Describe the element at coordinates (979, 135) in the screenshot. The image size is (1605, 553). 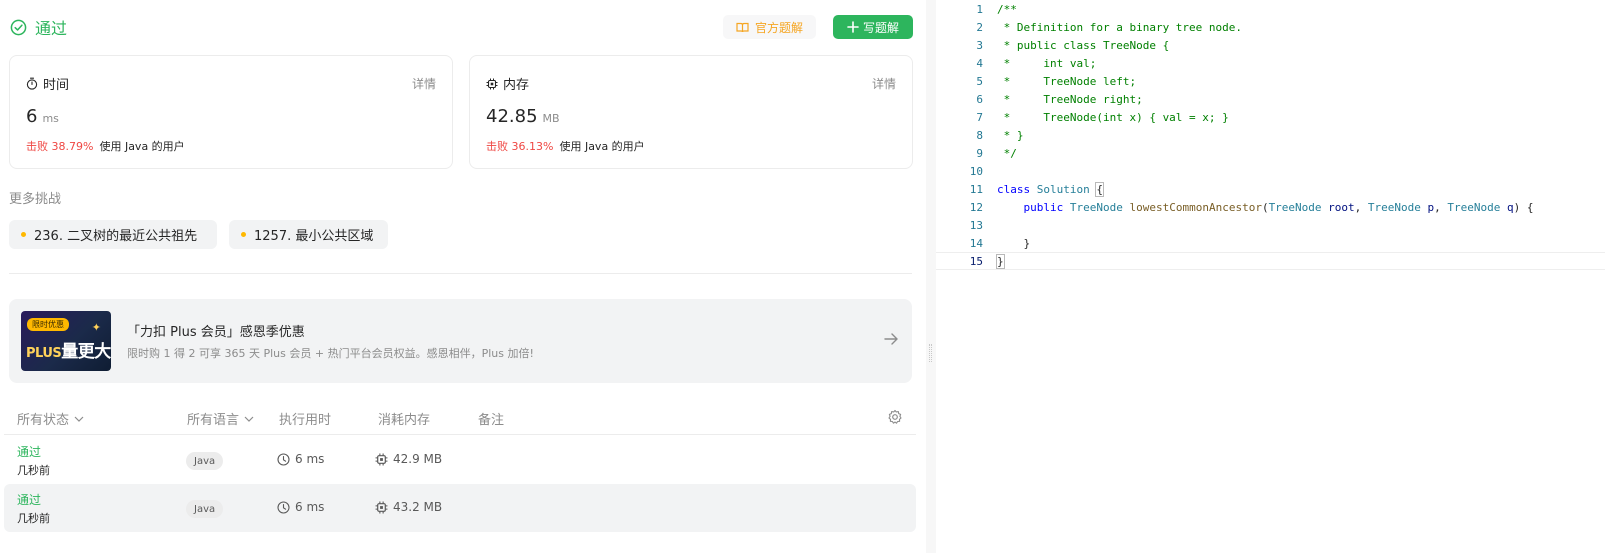
I see `line-number: 8` at that location.